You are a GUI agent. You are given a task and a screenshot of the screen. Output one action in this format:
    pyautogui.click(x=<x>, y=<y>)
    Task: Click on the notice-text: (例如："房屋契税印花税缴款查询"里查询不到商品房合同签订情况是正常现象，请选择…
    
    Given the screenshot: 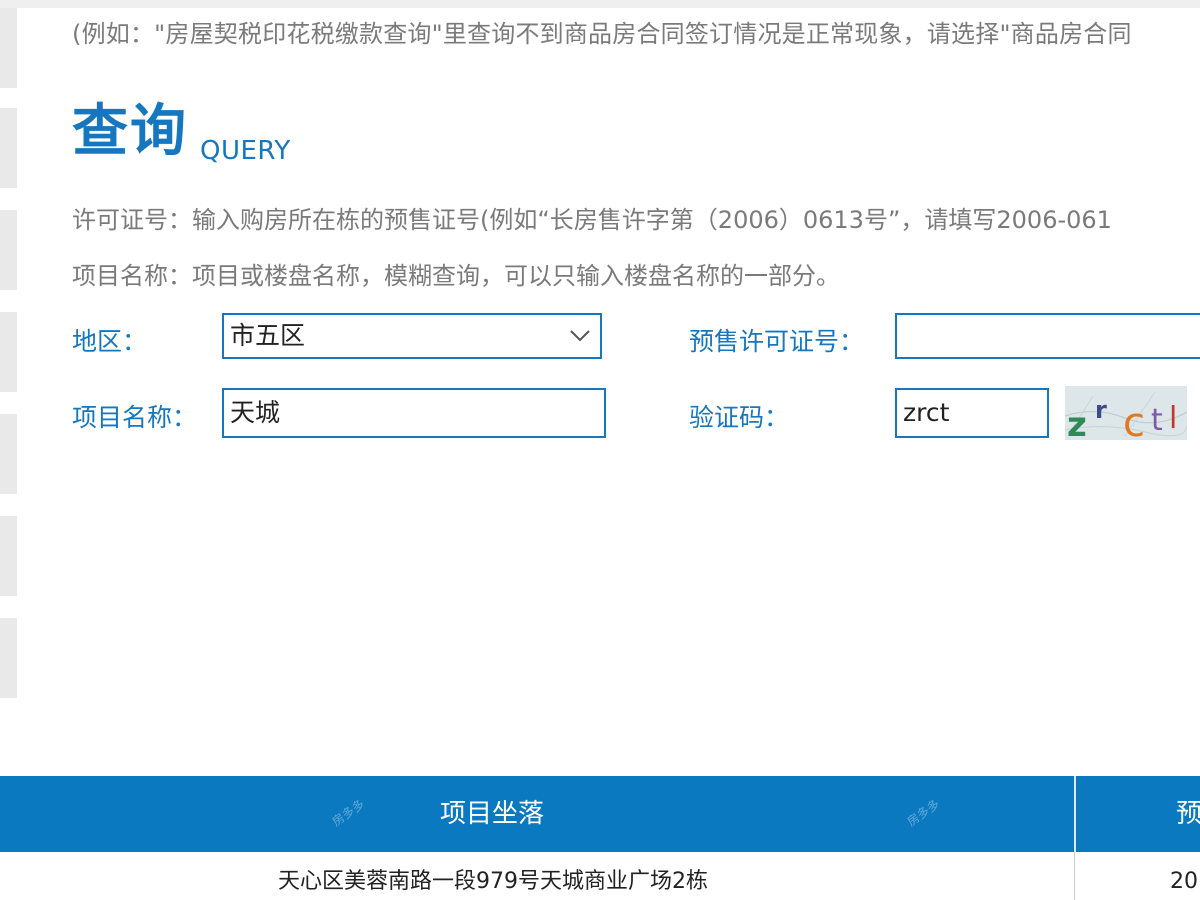 What is the action you would take?
    pyautogui.click(x=602, y=34)
    